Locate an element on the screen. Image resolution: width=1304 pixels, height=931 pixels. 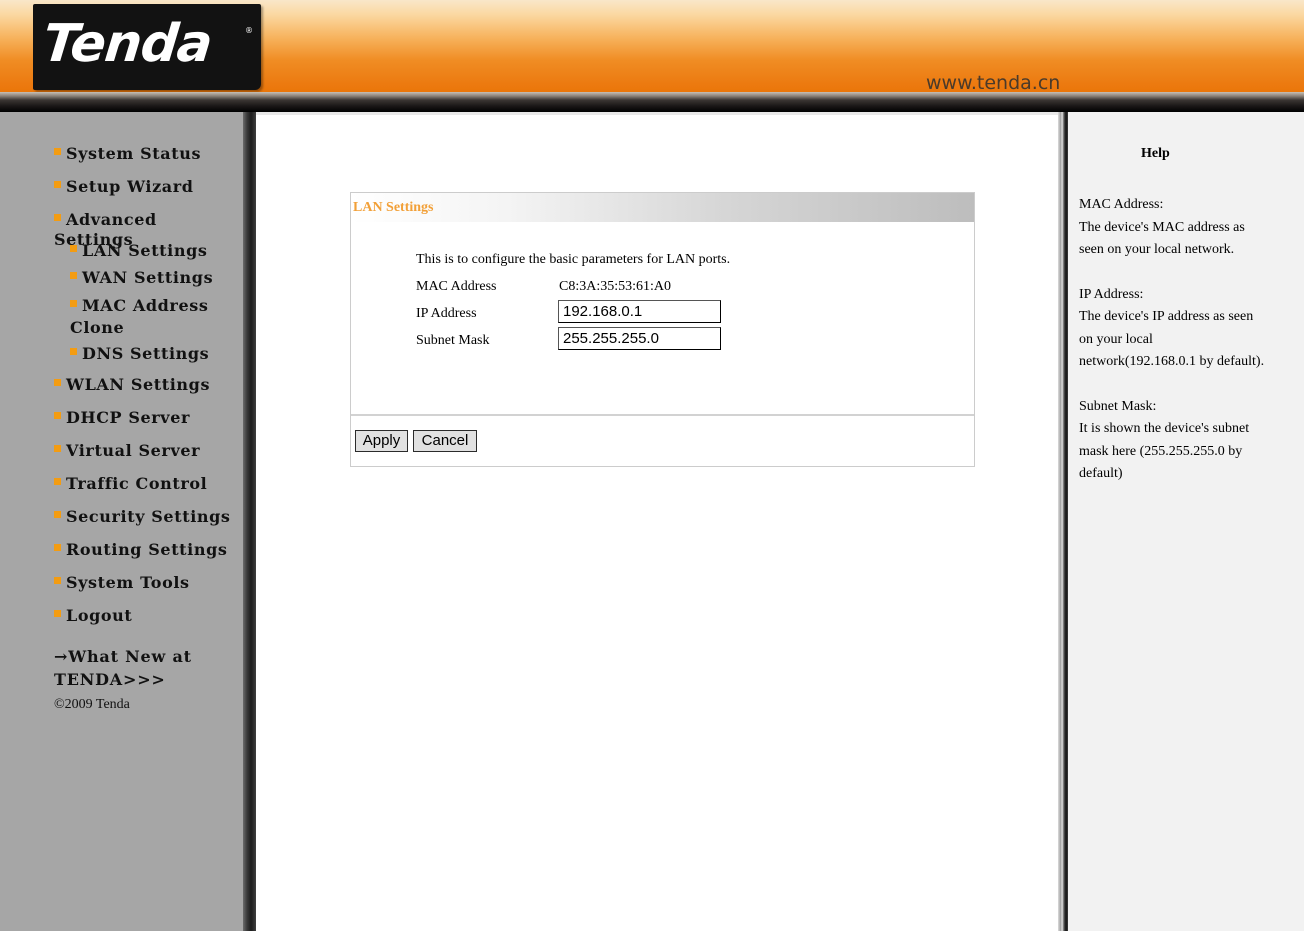
help-heading: IP Address: is located at coordinates (1111, 294).